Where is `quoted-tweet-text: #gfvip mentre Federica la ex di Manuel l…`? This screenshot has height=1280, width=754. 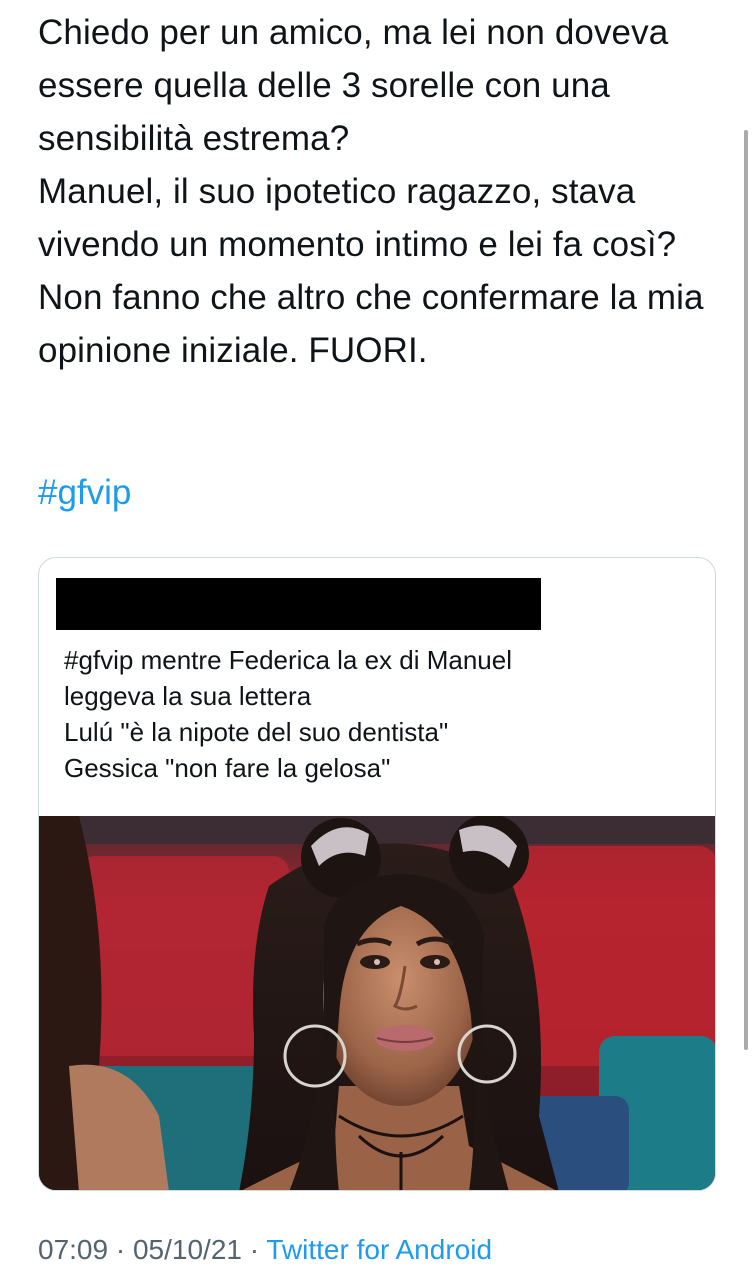 quoted-tweet-text: #gfvip mentre Federica la ex di Manuel l… is located at coordinates (288, 714).